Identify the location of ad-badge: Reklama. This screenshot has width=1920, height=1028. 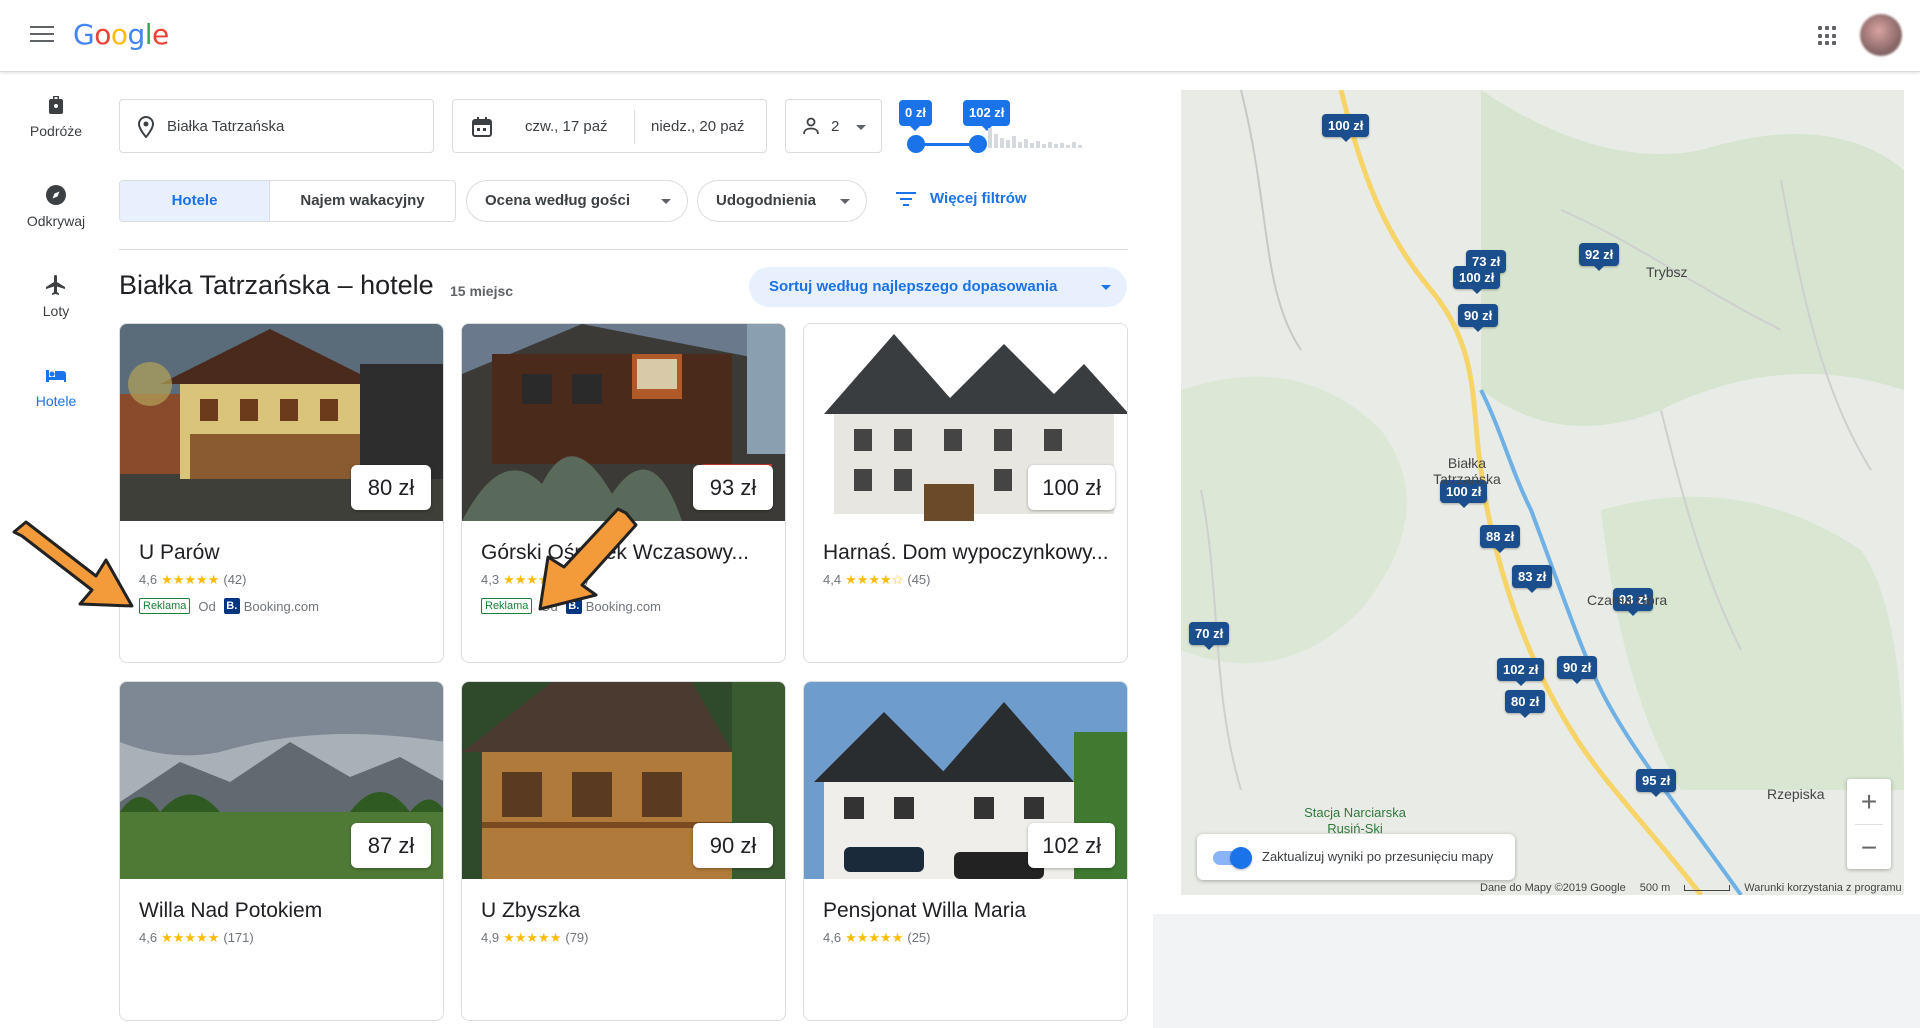
(507, 606).